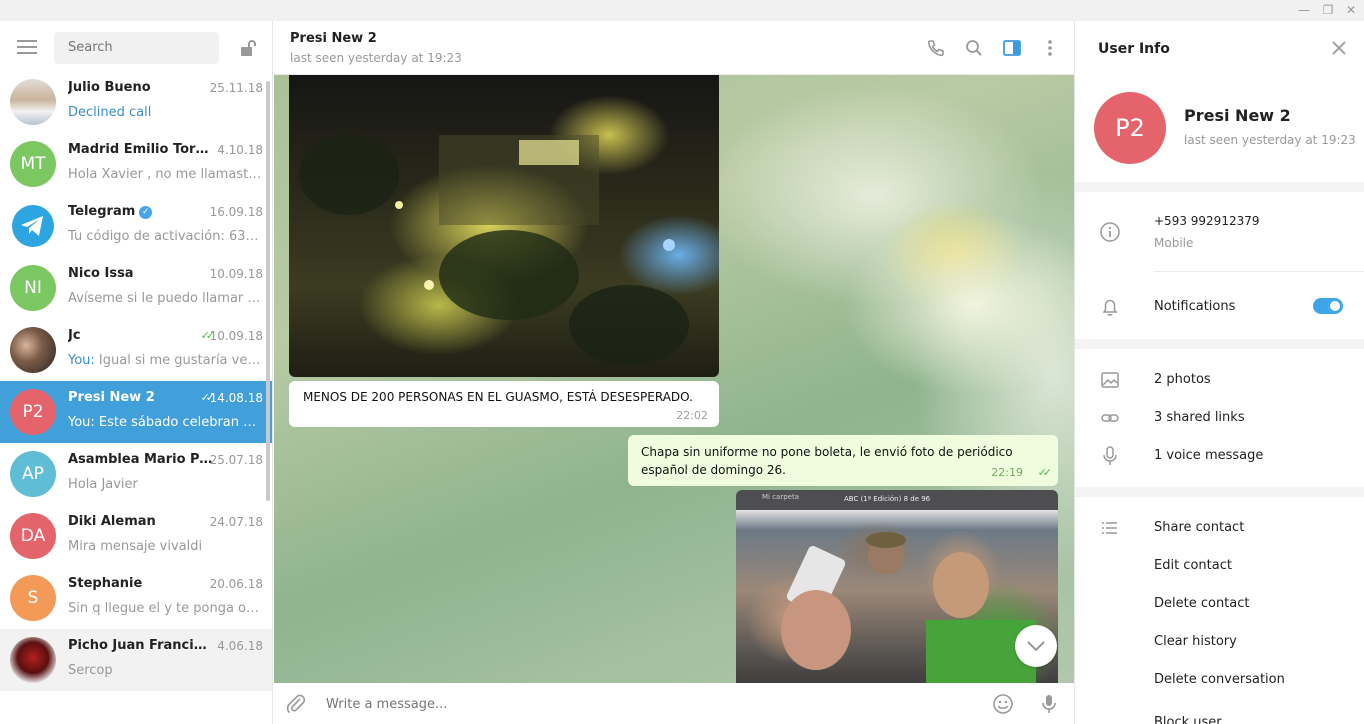 Image resolution: width=1364 pixels, height=724 pixels. I want to click on bell-icon, so click(1110, 307).